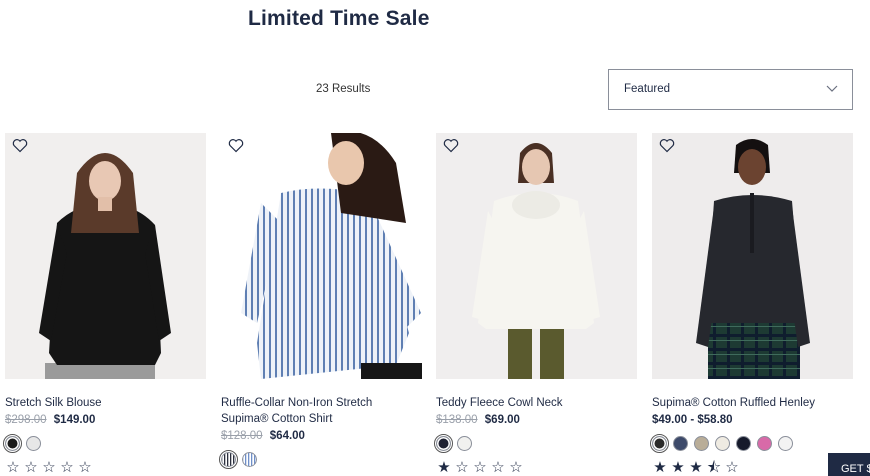 The image size is (870, 476). I want to click on sort-dropdown: Featured, so click(730, 89).